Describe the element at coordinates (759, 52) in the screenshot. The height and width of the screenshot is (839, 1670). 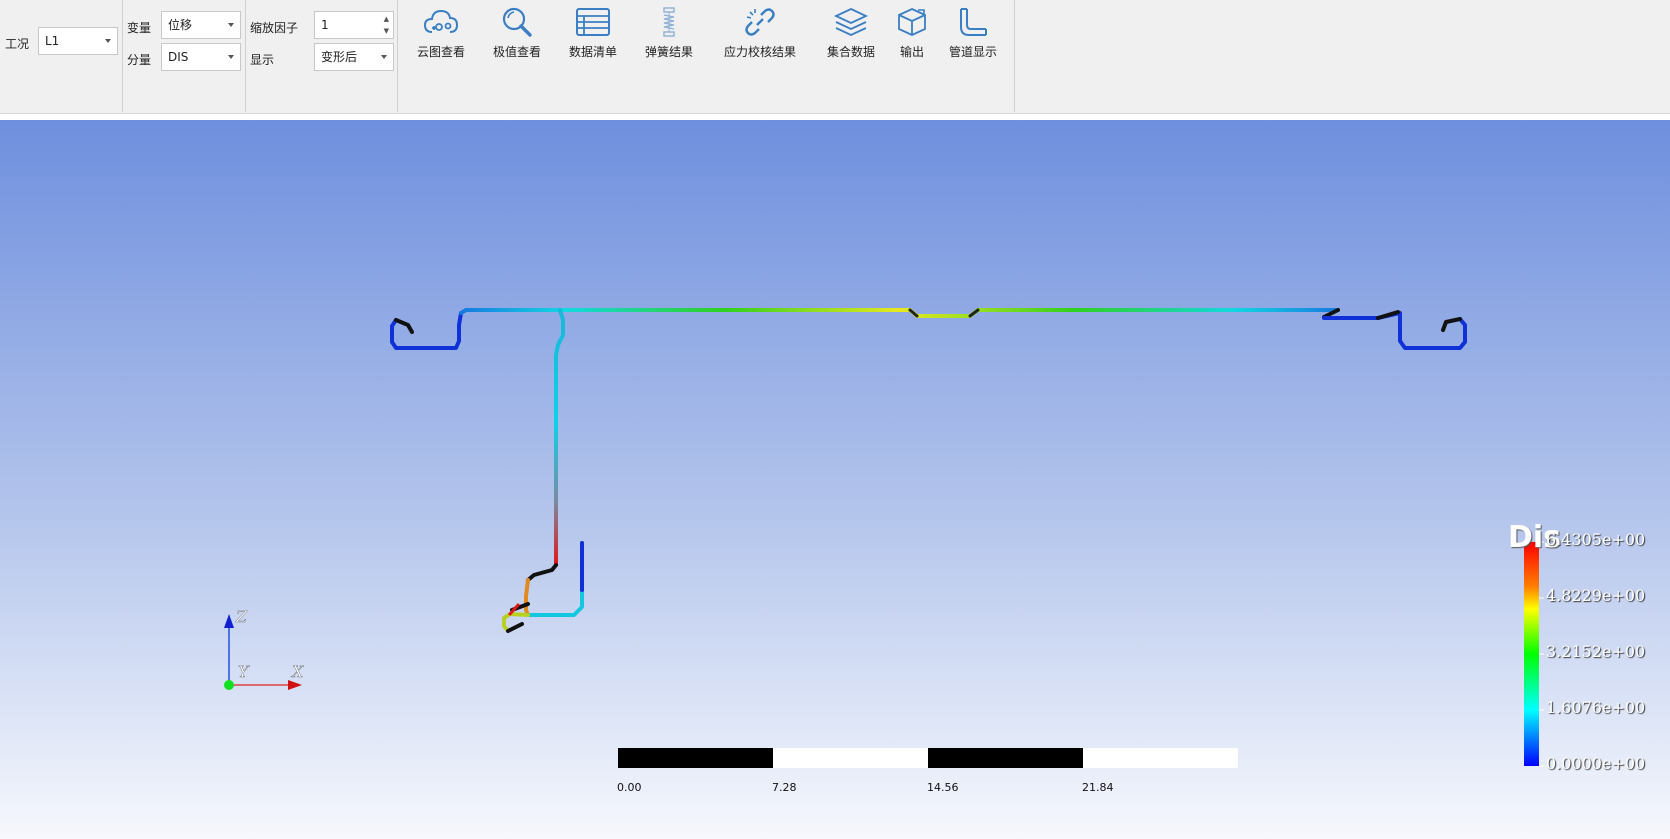
I see `stress-check-result-label: 应力校核结果` at that location.